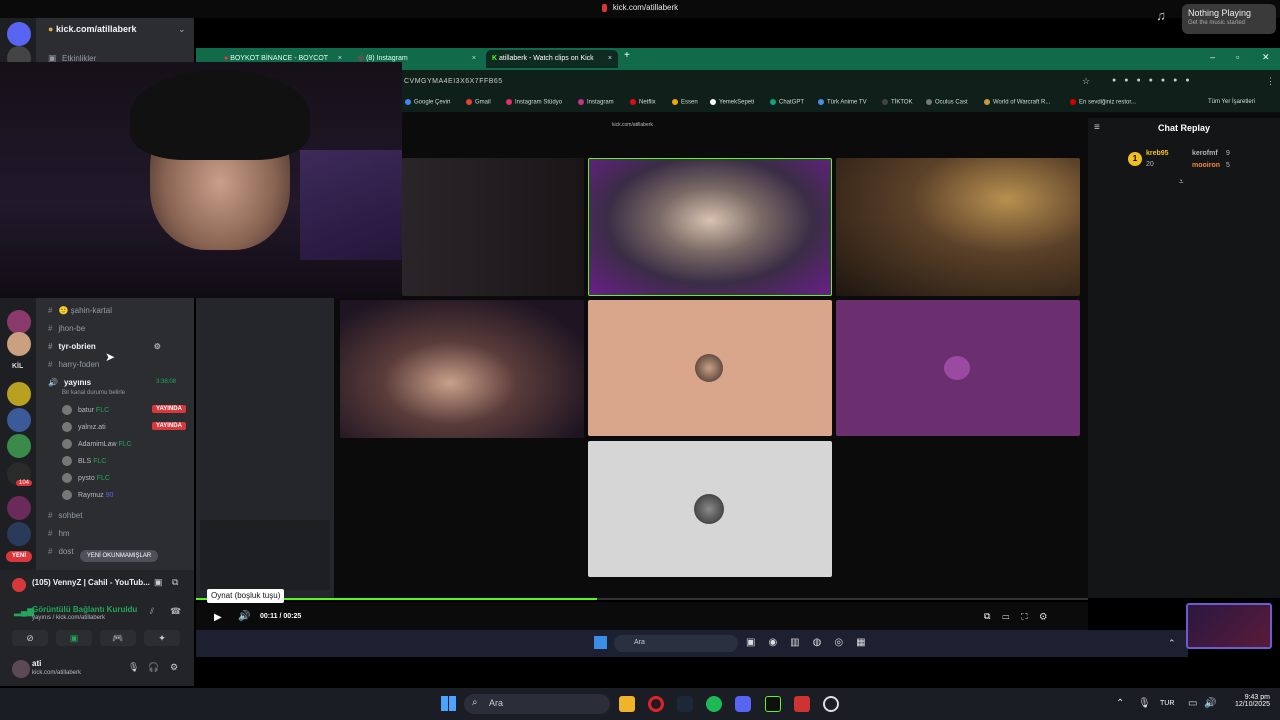 The width and height of the screenshot is (1280, 720). What do you see at coordinates (87, 495) in the screenshot?
I see `voice-user: Raymuz 90` at bounding box center [87, 495].